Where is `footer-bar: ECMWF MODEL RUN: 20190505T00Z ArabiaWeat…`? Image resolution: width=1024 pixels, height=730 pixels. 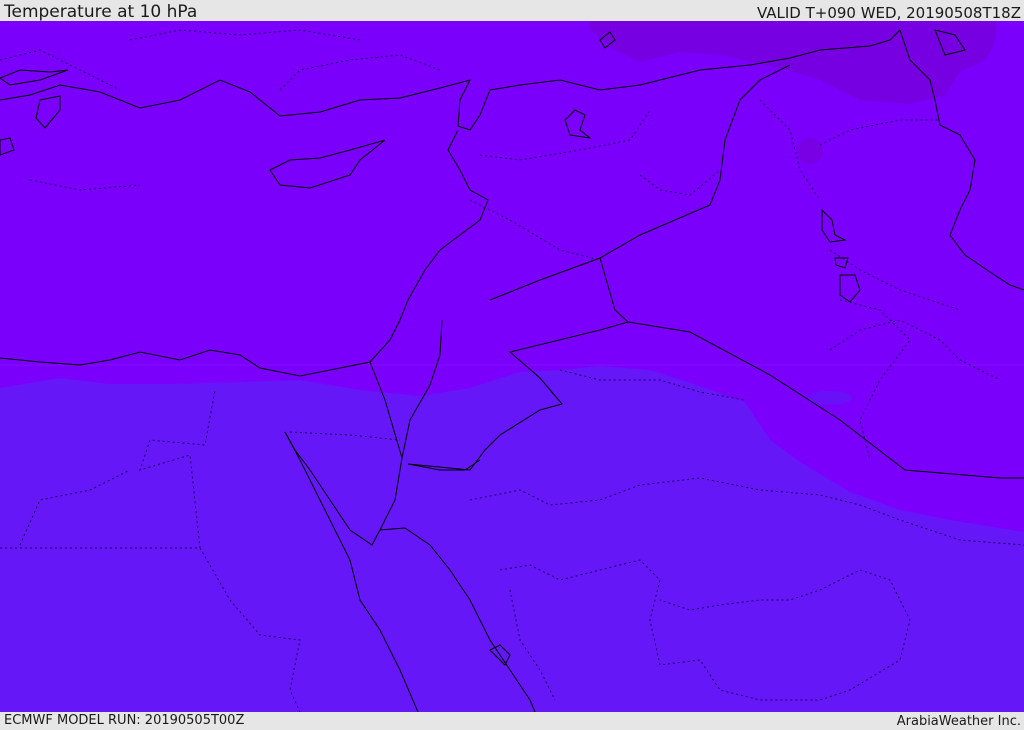
footer-bar: ECMWF MODEL RUN: 20190505T00Z ArabiaWeat… is located at coordinates (512, 720).